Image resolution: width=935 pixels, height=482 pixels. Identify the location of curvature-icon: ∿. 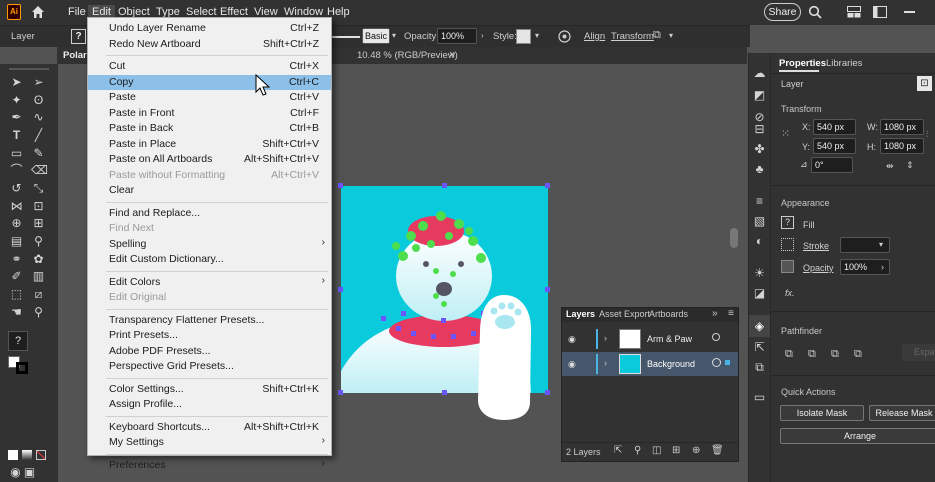
(38, 117).